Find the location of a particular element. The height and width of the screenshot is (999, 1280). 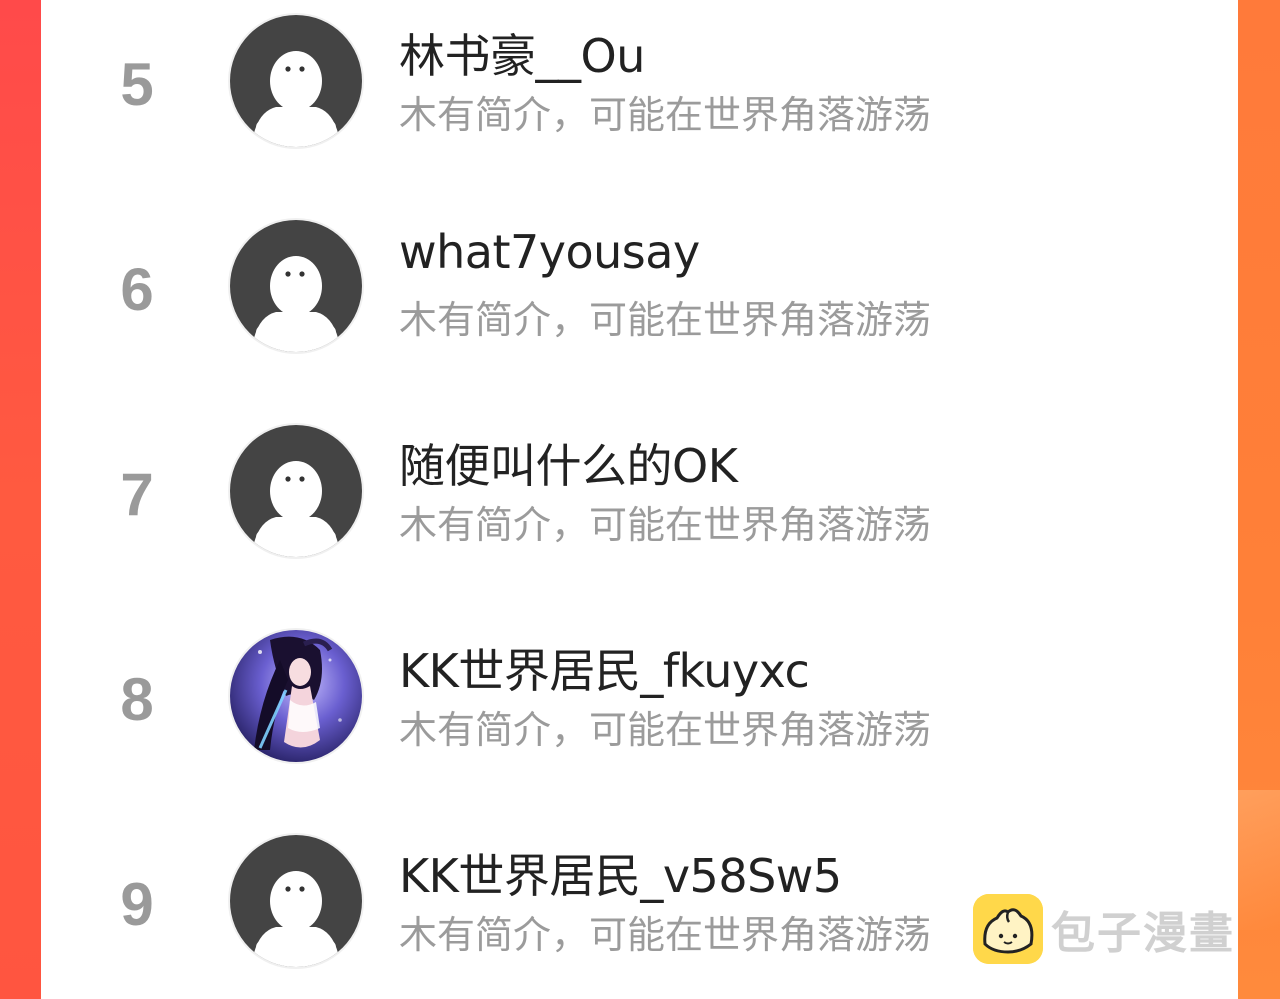

anime-girl-avatar-icon is located at coordinates (296, 696).